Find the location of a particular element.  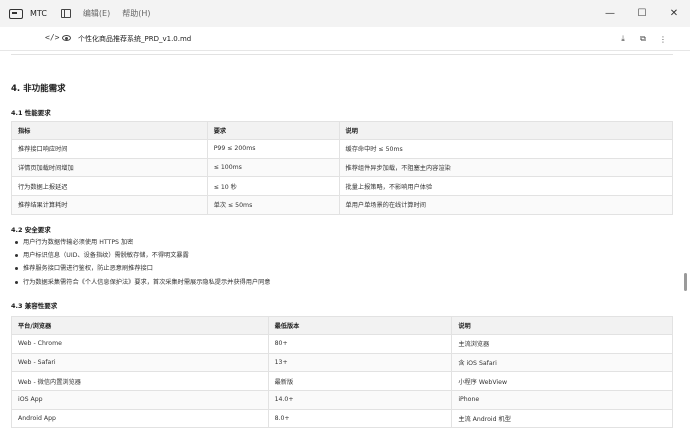

list-item: 行为数据采集需符合《个人信息保护法》要求，首次采集时需展示隐私提示并获得用户同意 is located at coordinates (142, 282).